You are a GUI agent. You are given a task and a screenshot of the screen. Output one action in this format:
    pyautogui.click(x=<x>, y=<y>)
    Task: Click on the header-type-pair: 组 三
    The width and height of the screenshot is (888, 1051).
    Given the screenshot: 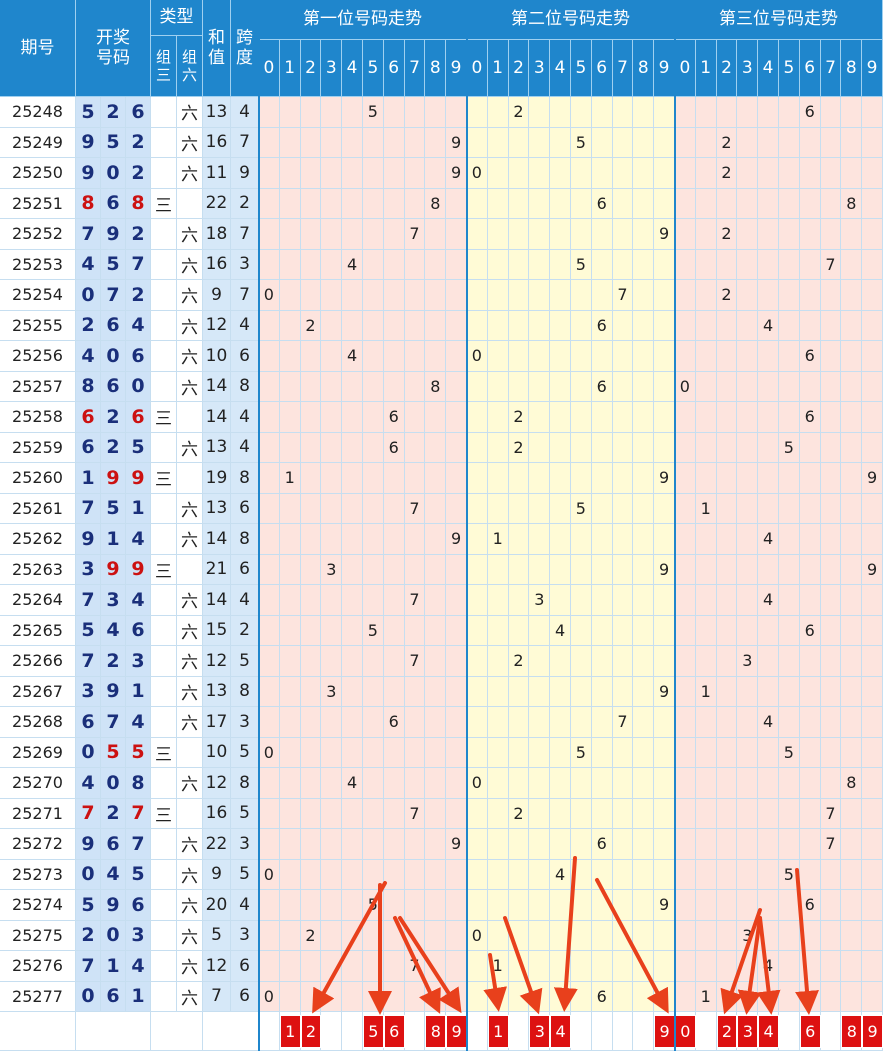 What is the action you would take?
    pyautogui.click(x=164, y=66)
    